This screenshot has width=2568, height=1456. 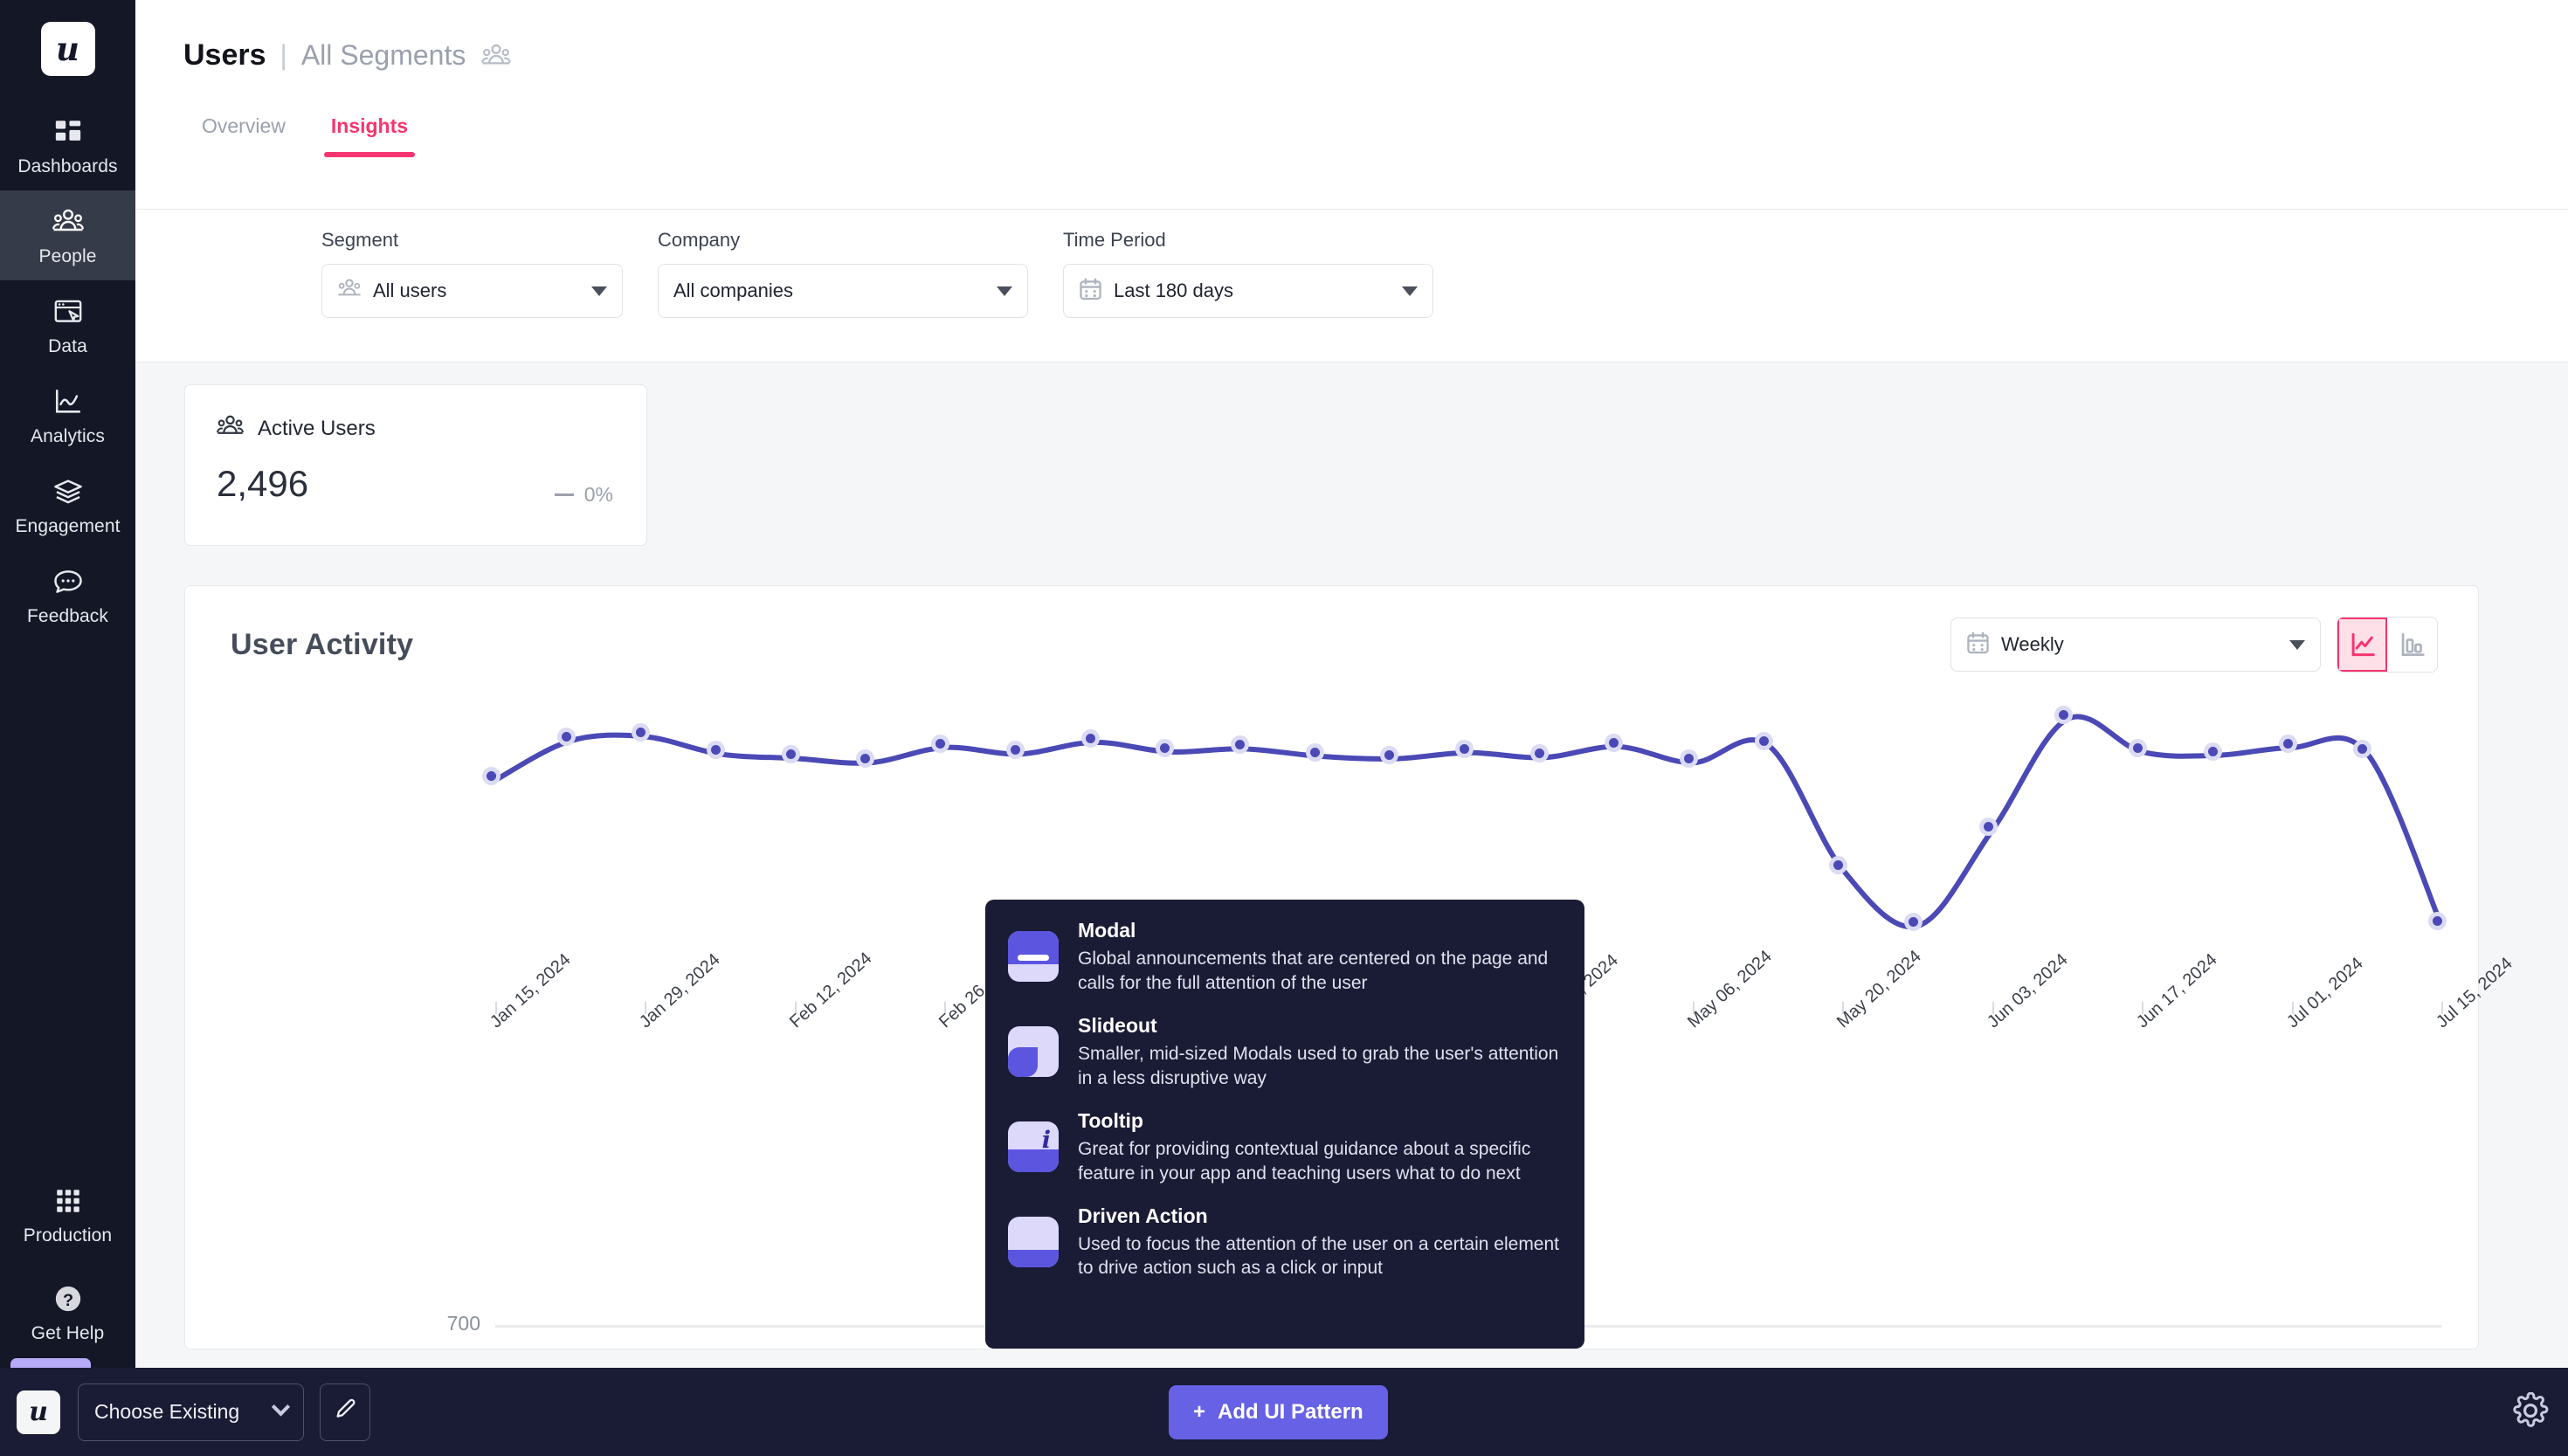 I want to click on sidebar-item-production: Production, so click(x=67, y=1218).